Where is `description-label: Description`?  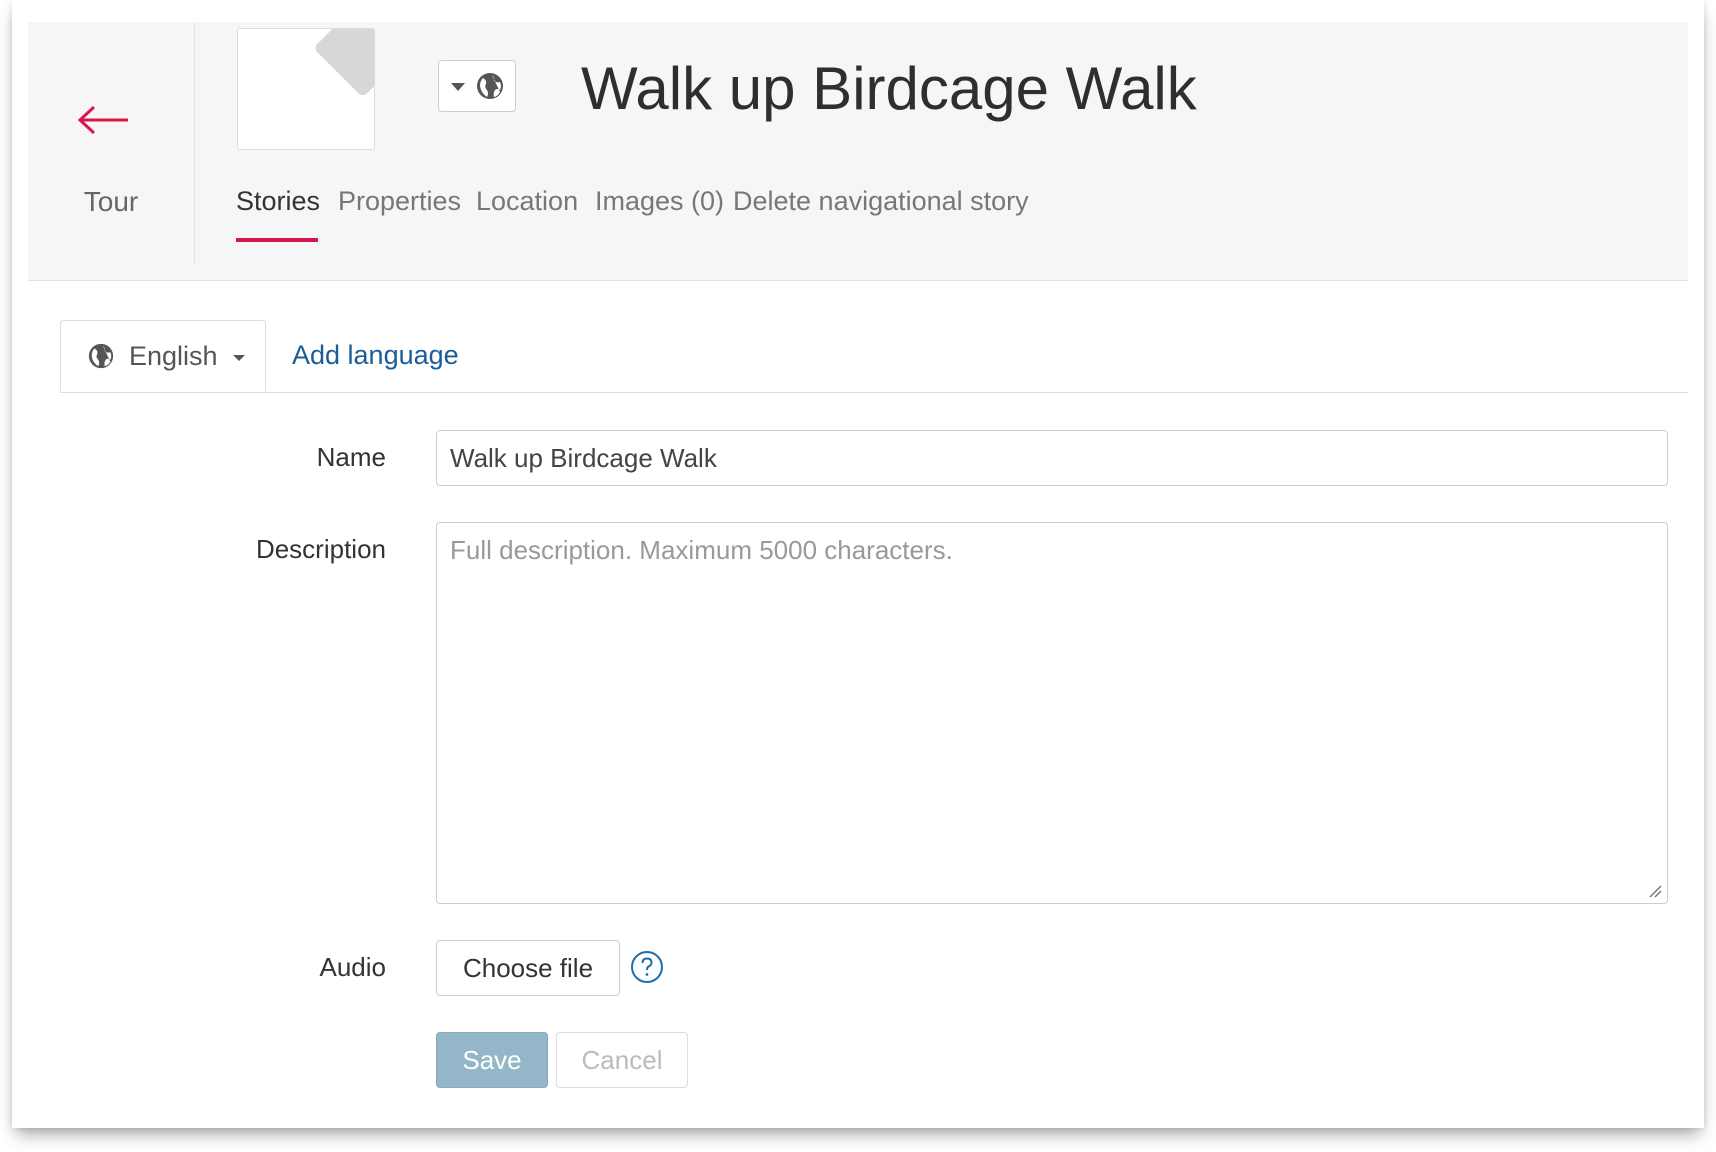 description-label: Description is located at coordinates (320, 549).